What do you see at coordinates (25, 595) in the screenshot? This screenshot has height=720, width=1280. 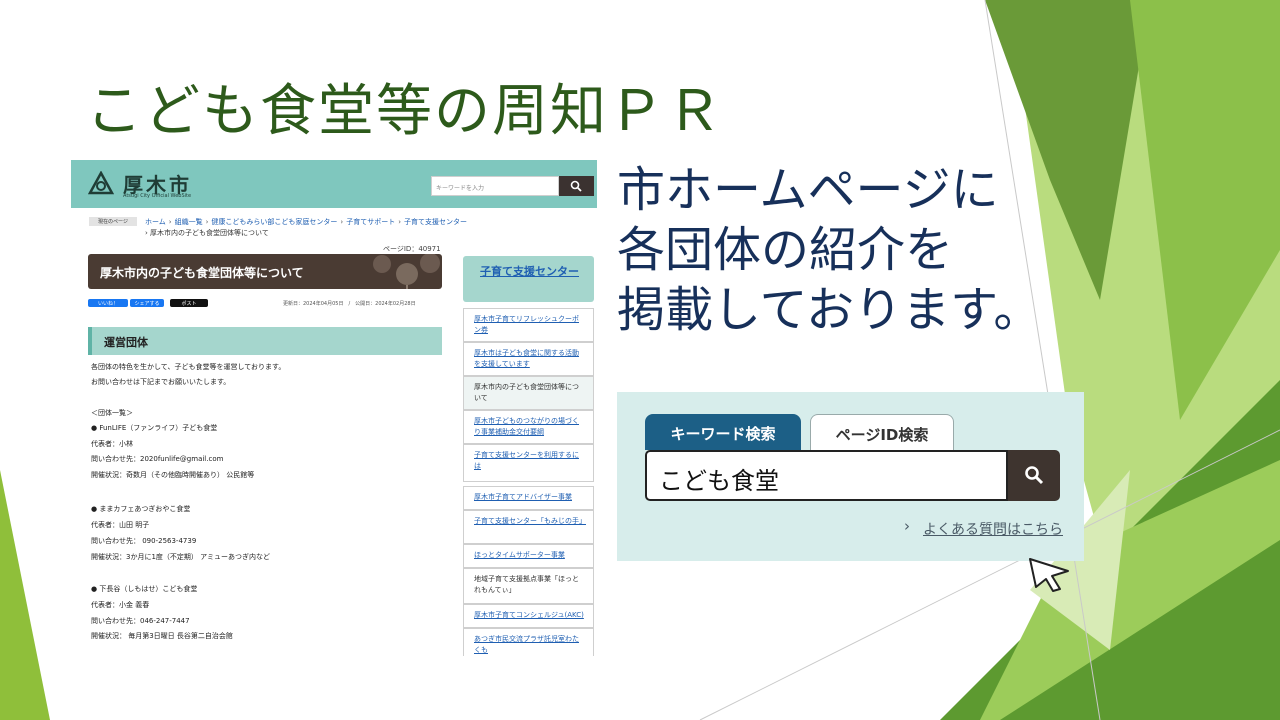 I see `left-green-triangle` at bounding box center [25, 595].